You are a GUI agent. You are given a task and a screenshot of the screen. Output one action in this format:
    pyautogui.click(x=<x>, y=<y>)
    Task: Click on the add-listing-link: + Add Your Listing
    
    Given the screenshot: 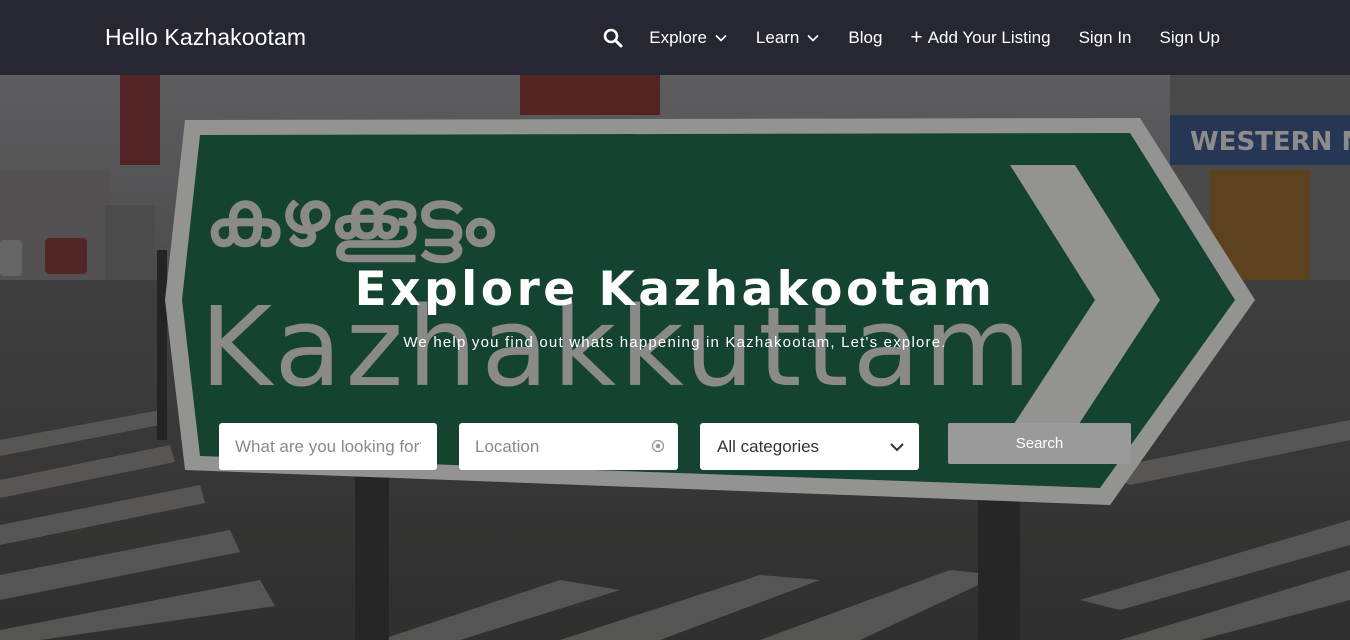 What is the action you would take?
    pyautogui.click(x=980, y=37)
    